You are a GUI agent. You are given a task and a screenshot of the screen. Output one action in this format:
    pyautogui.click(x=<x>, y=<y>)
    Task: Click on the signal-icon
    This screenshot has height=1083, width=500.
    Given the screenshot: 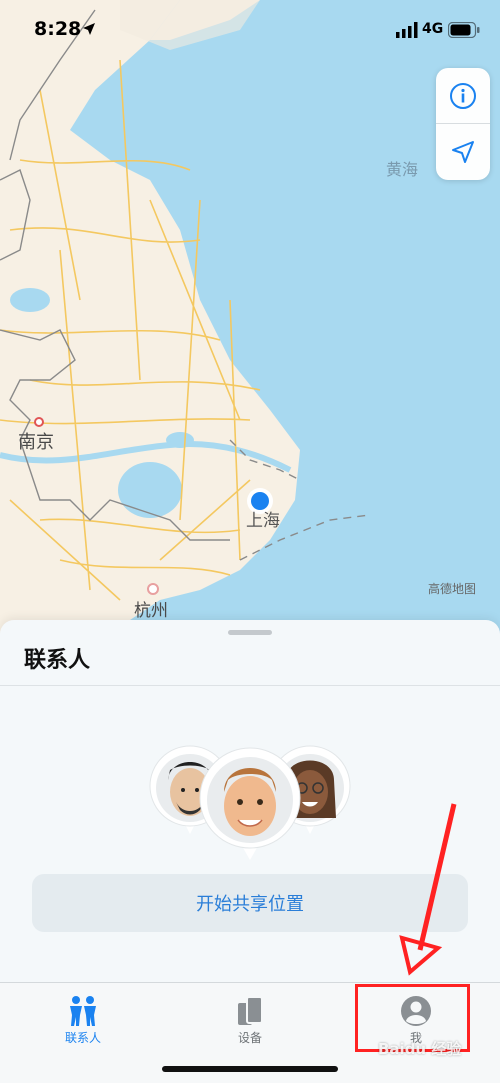 What is the action you would take?
    pyautogui.click(x=407, y=30)
    